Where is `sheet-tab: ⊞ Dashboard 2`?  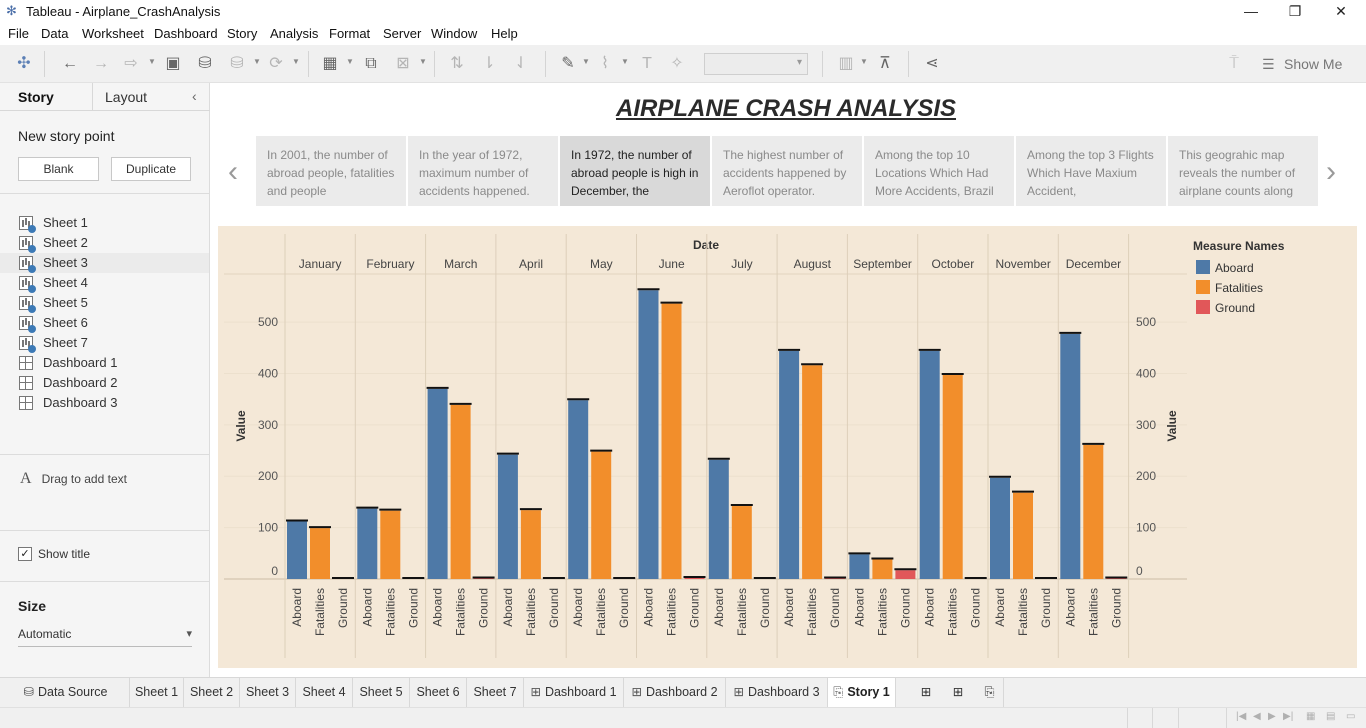
sheet-tab: ⊞ Dashboard 2 is located at coordinates (675, 693).